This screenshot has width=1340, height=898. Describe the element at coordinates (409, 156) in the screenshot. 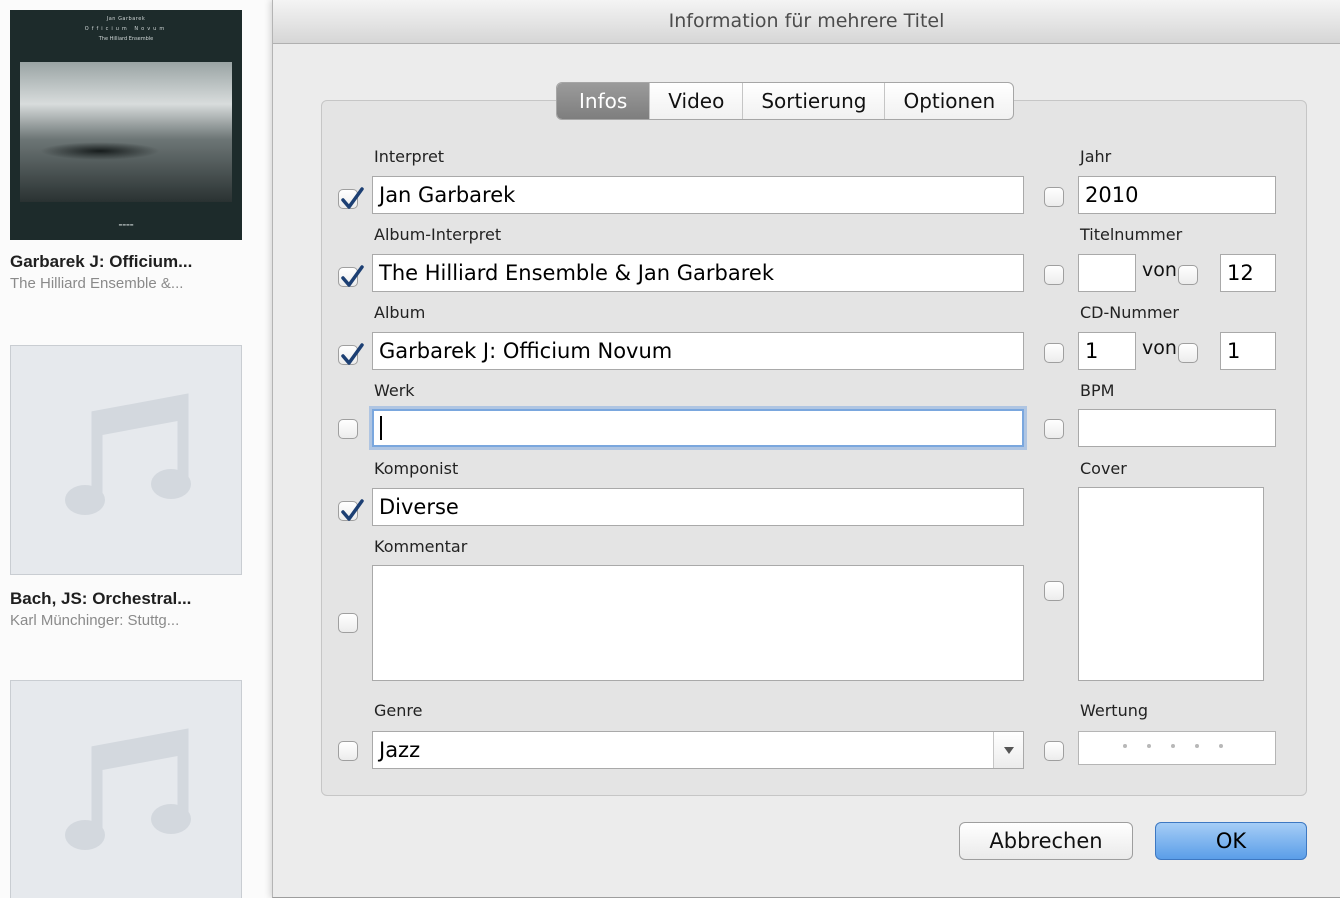

I see `interpret-label: Interpret` at that location.